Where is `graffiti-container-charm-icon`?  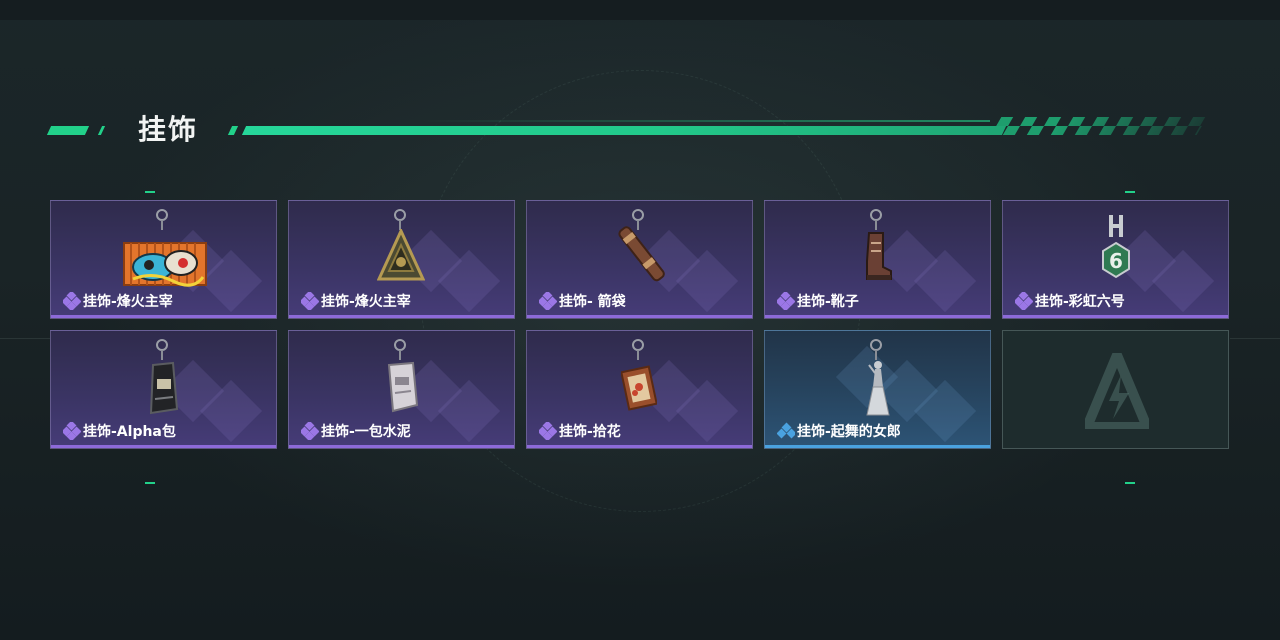
graffiti-container-charm-icon is located at coordinates (165, 264).